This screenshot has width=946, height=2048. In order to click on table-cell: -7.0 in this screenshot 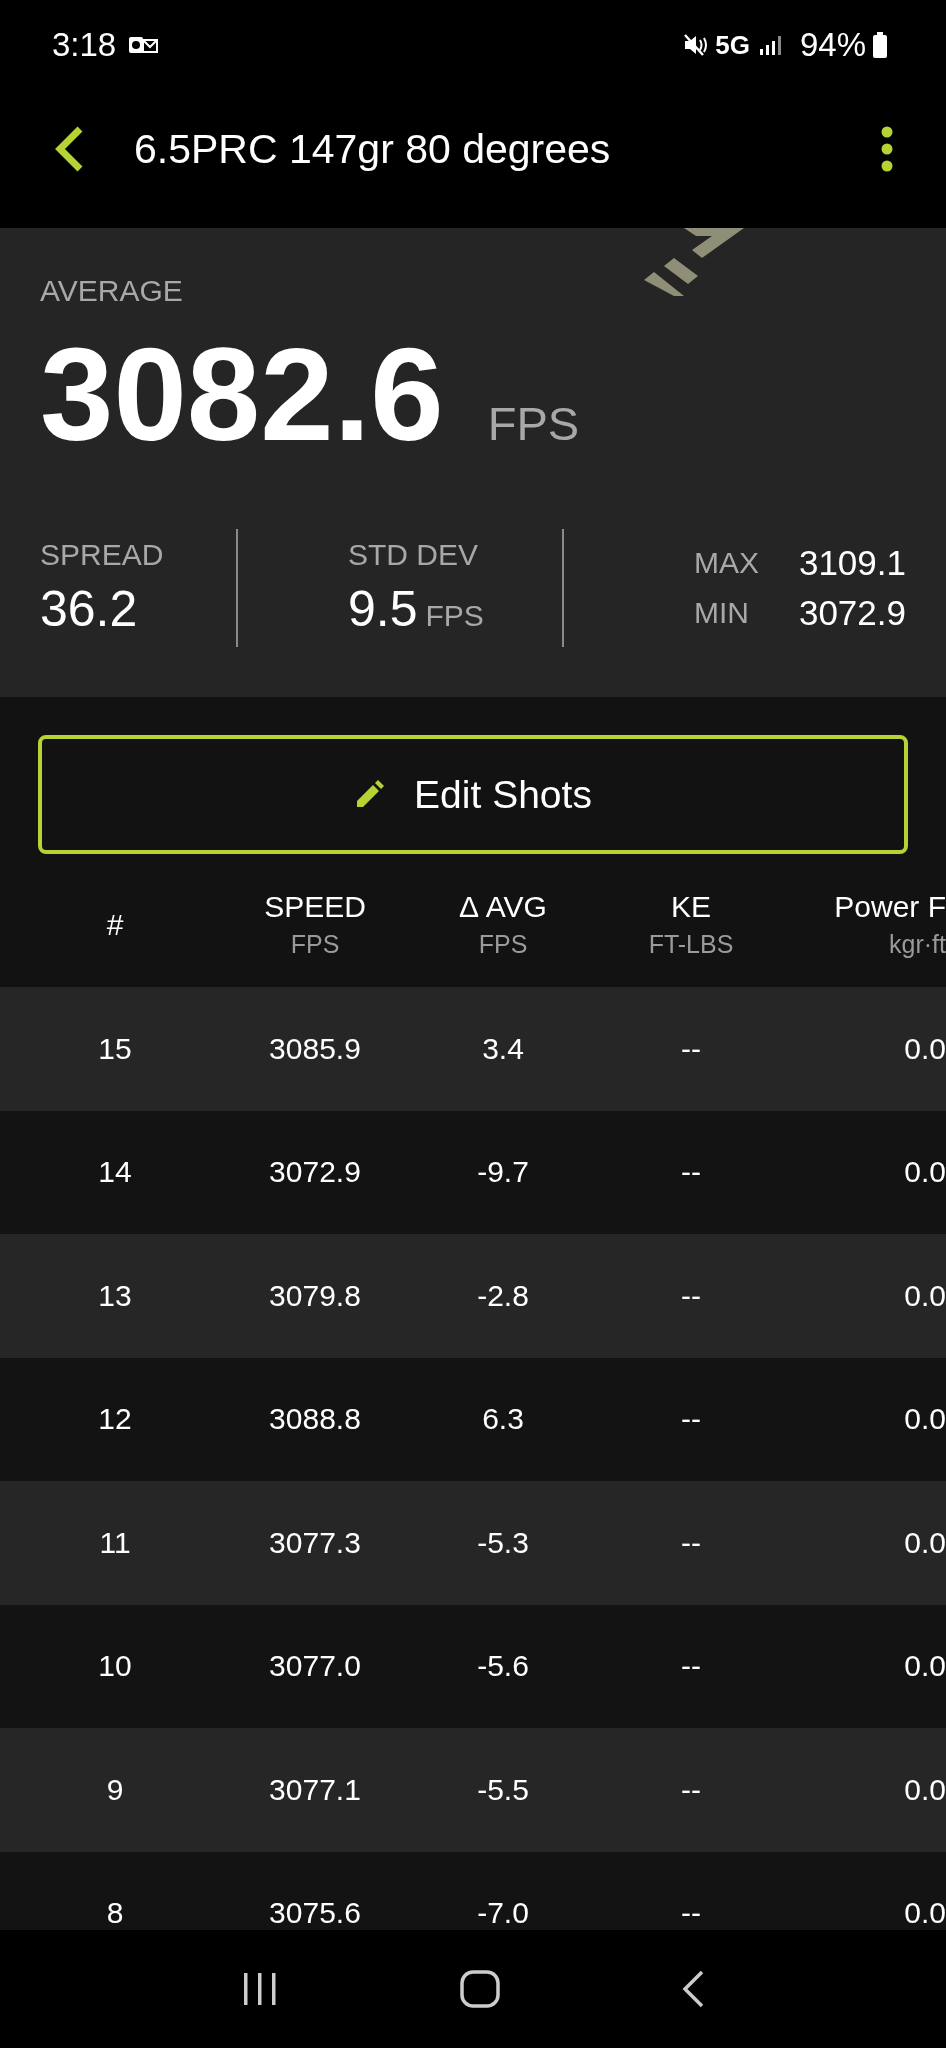, I will do `click(503, 1913)`.